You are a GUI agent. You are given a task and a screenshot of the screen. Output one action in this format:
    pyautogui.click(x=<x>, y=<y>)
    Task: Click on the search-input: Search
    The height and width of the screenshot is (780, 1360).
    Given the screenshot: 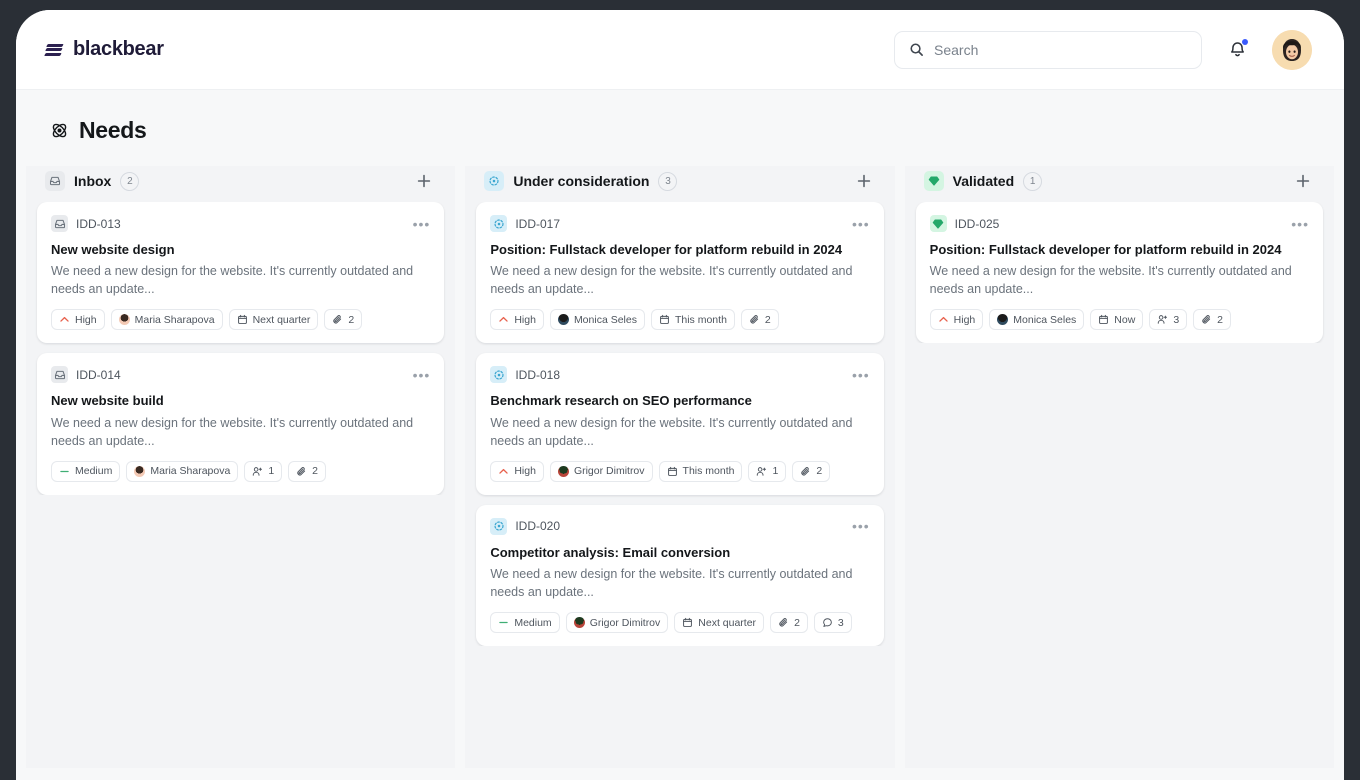 What is the action you would take?
    pyautogui.click(x=1048, y=49)
    